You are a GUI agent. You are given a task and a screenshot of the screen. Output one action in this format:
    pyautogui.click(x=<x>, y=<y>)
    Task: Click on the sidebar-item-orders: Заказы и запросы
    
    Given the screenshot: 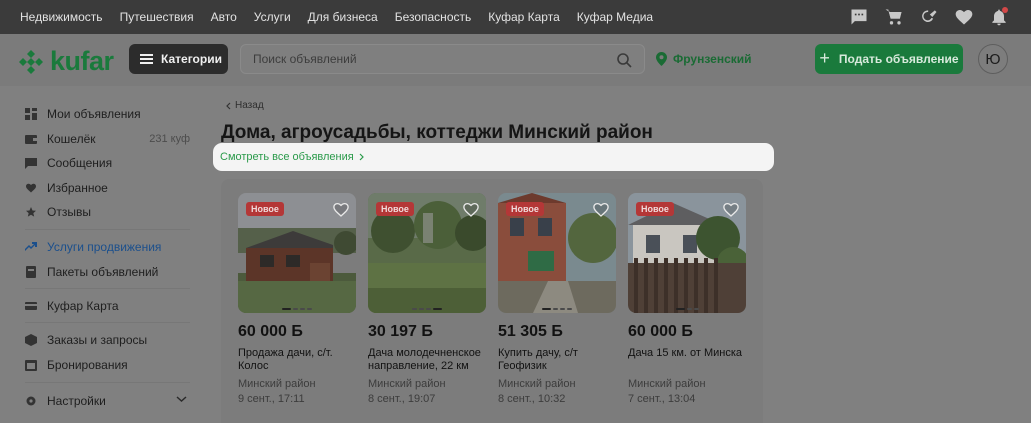 What is the action you would take?
    pyautogui.click(x=107, y=340)
    